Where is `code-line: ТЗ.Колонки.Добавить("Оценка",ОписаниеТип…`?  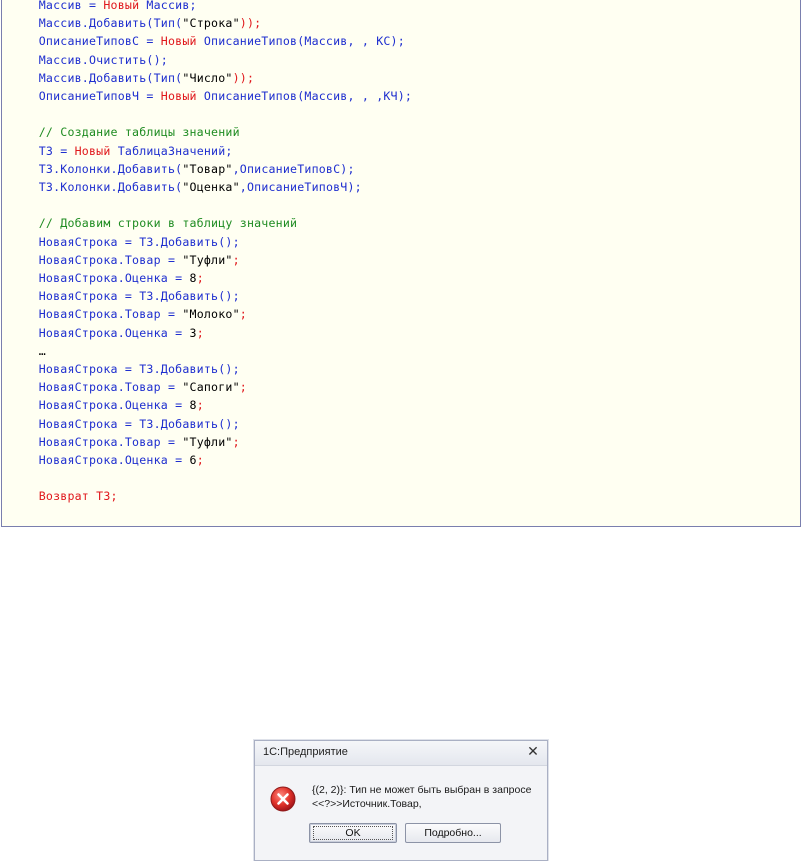
code-line: ТЗ.Колонки.Добавить("Оценка",ОписаниеТип… is located at coordinates (186, 187).